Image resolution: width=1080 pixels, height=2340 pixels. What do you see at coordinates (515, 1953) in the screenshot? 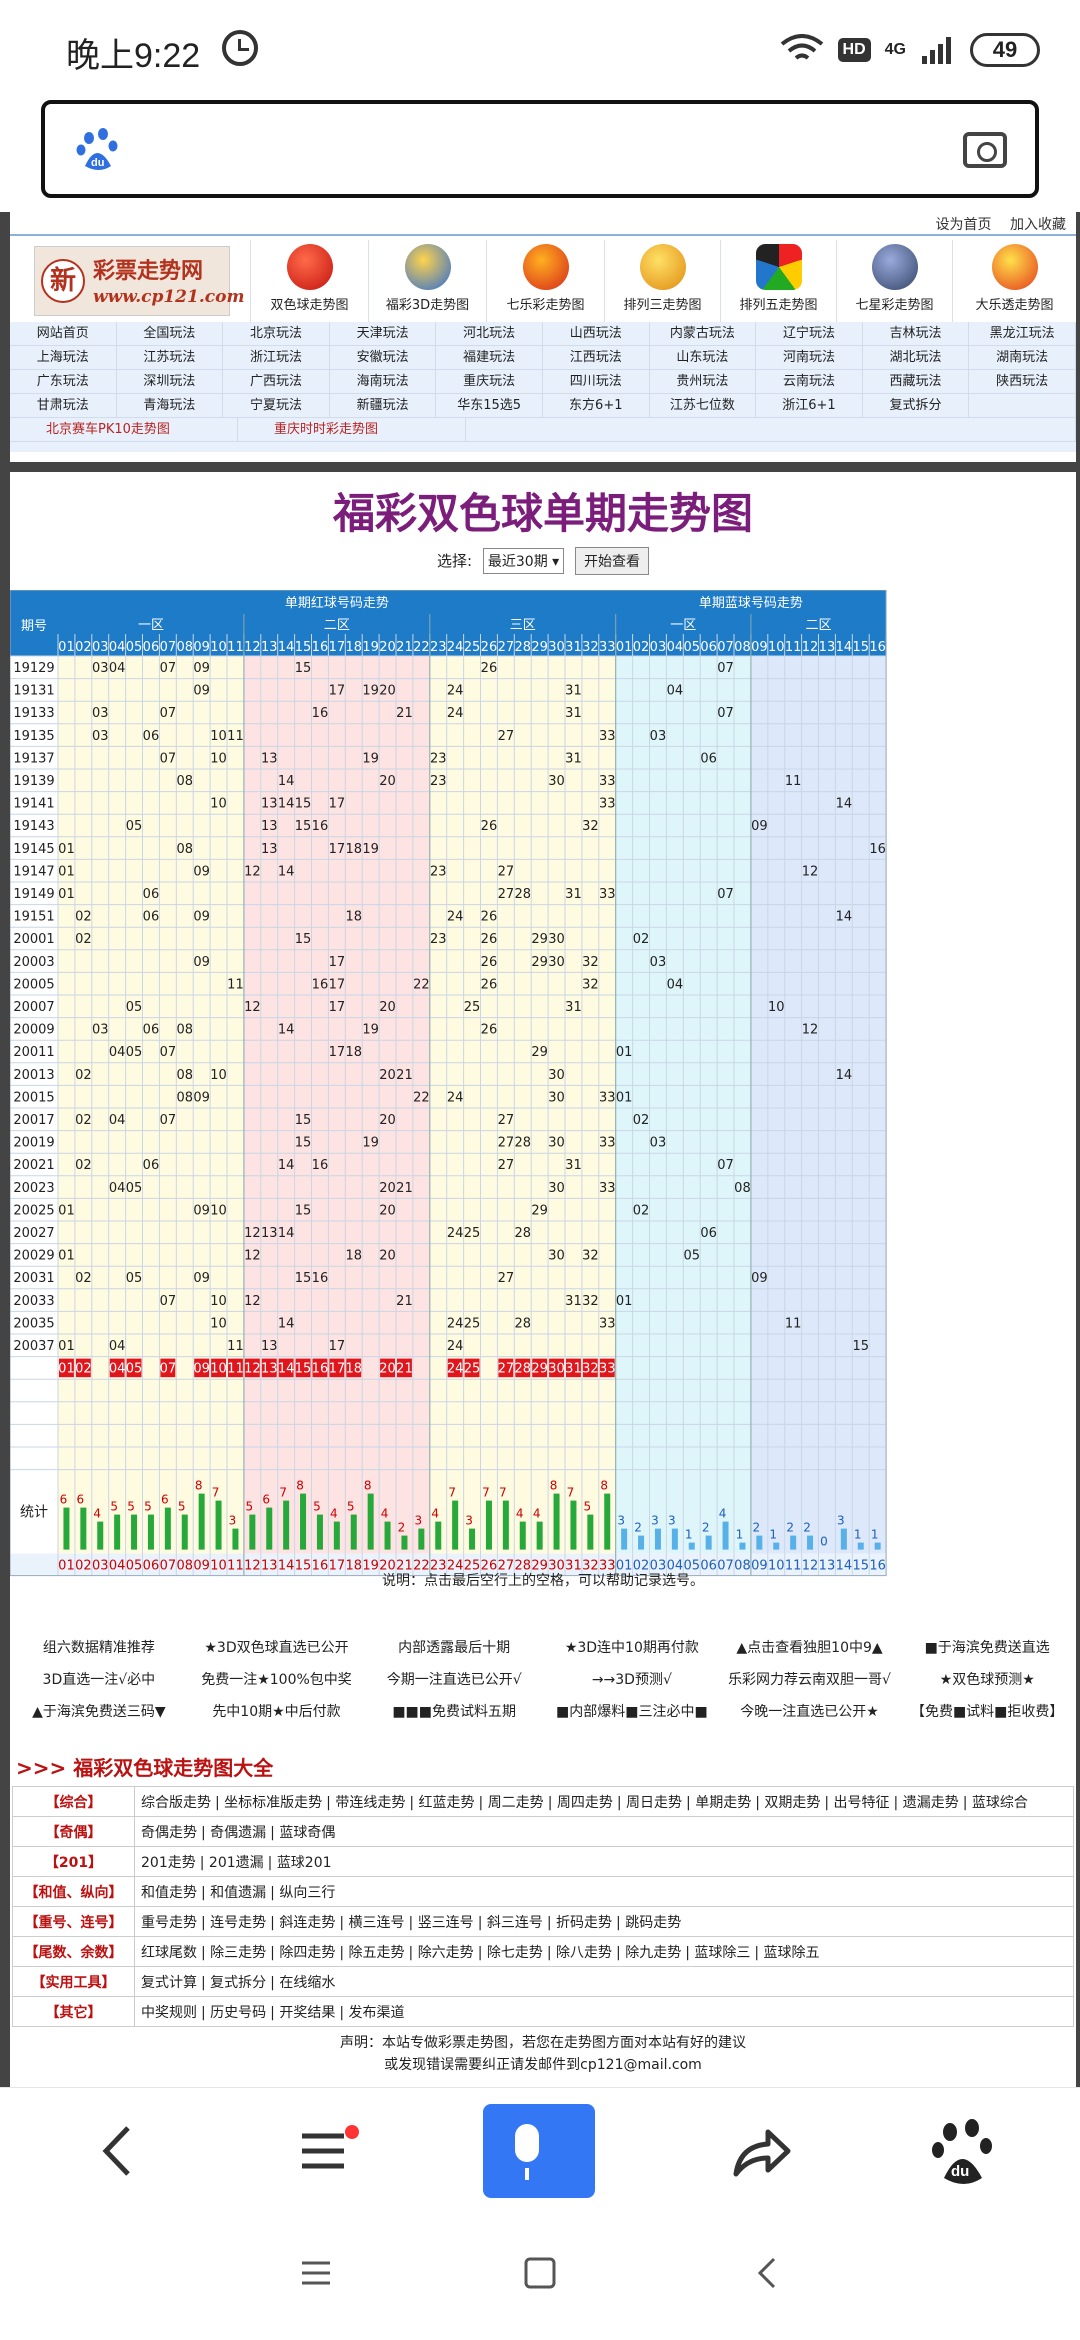
I see `trend-link: 除七走势` at bounding box center [515, 1953].